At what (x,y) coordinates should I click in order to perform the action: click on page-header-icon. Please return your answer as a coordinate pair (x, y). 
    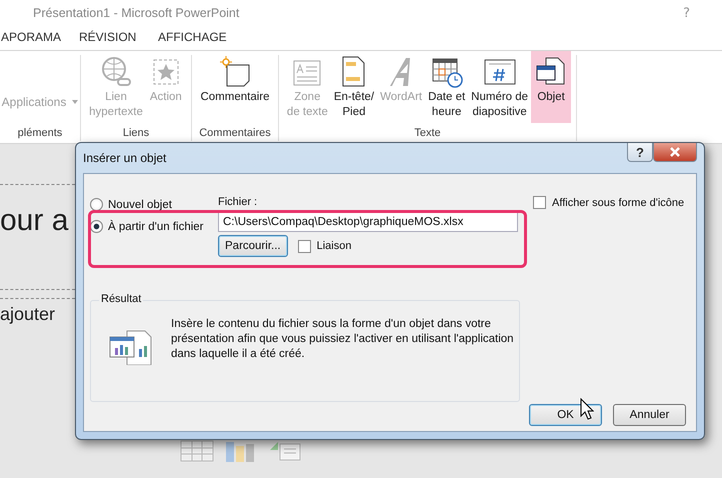
    Looking at the image, I should click on (354, 71).